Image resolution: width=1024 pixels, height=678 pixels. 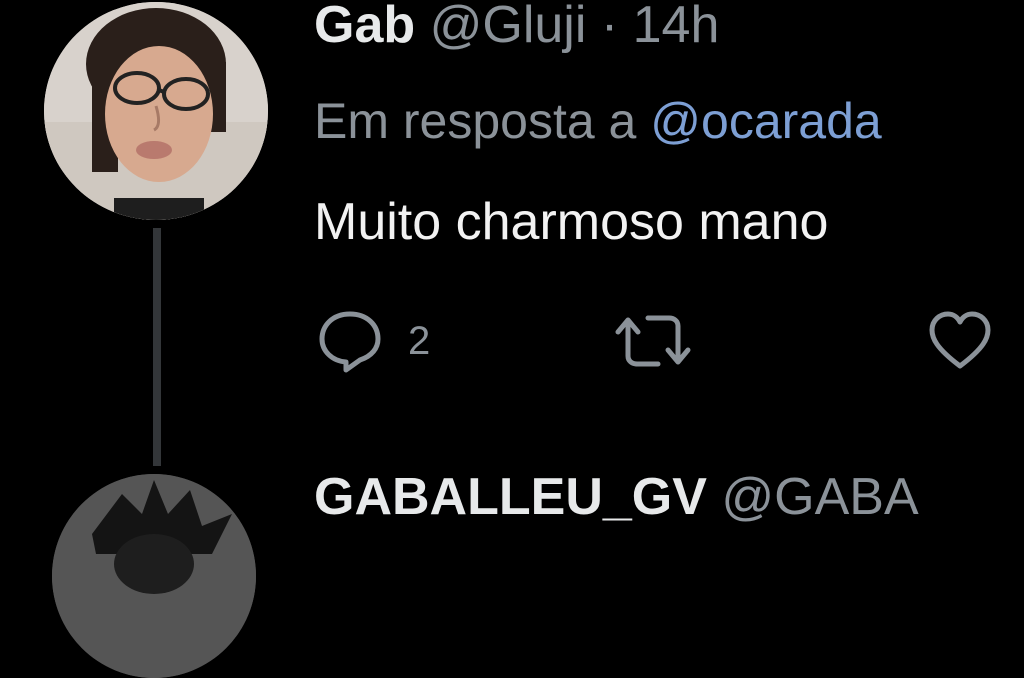 I want to click on reply-context: Em resposta a @ocarada, so click(x=598, y=121).